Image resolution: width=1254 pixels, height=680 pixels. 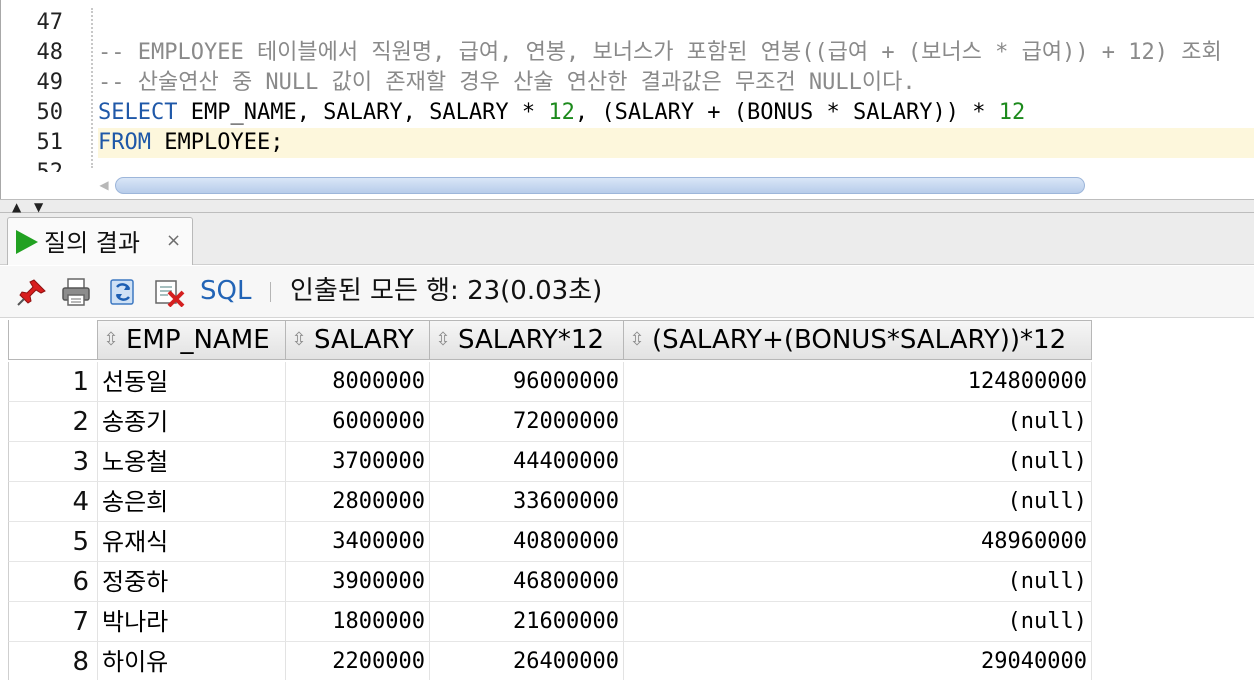 I want to click on table-row: 3 노옹철 3700000 44400000 (null), so click(x=627, y=462).